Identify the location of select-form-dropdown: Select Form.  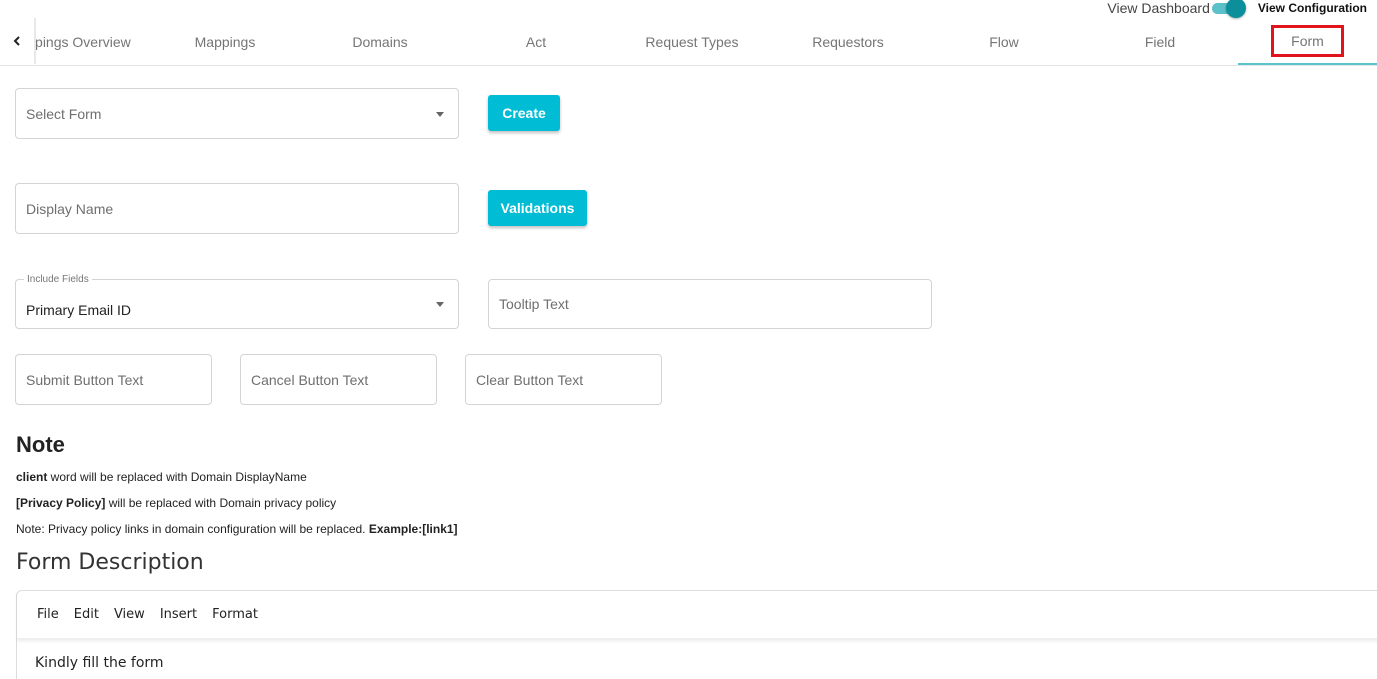
(237, 113).